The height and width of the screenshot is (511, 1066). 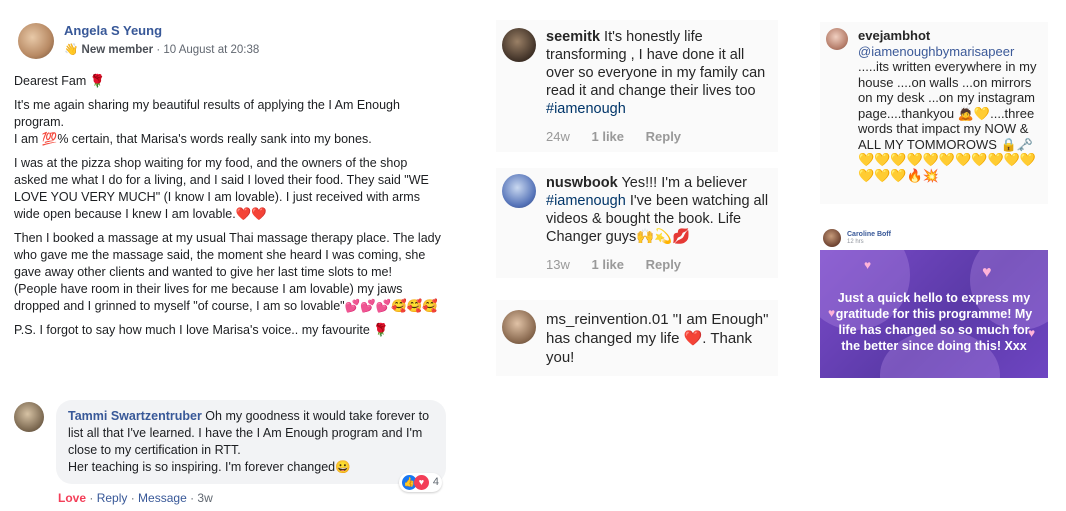 What do you see at coordinates (135, 416) in the screenshot?
I see `commenter-name: Tammi Swartzentruber` at bounding box center [135, 416].